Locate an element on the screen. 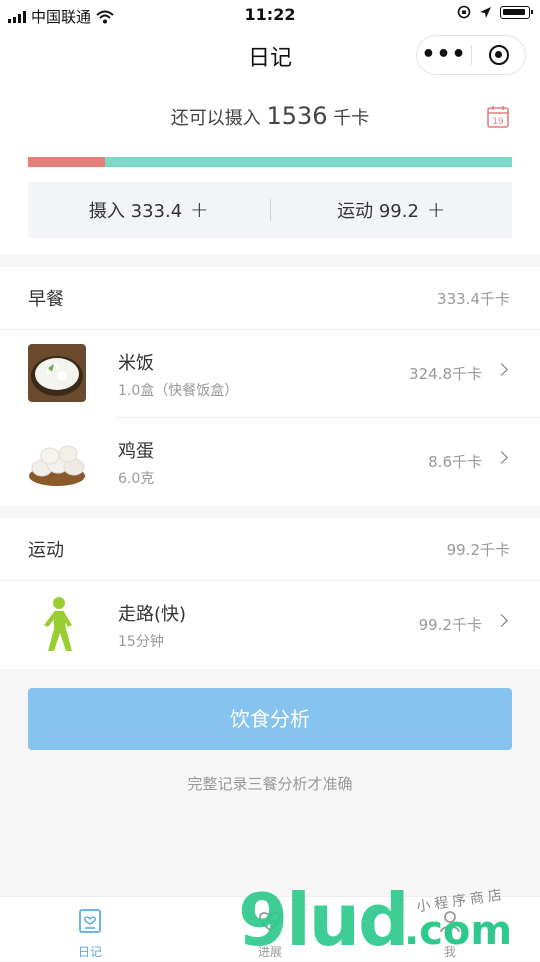  food-item-egg: 鸡蛋 6.0克 8.6千卡 is located at coordinates (270, 462).